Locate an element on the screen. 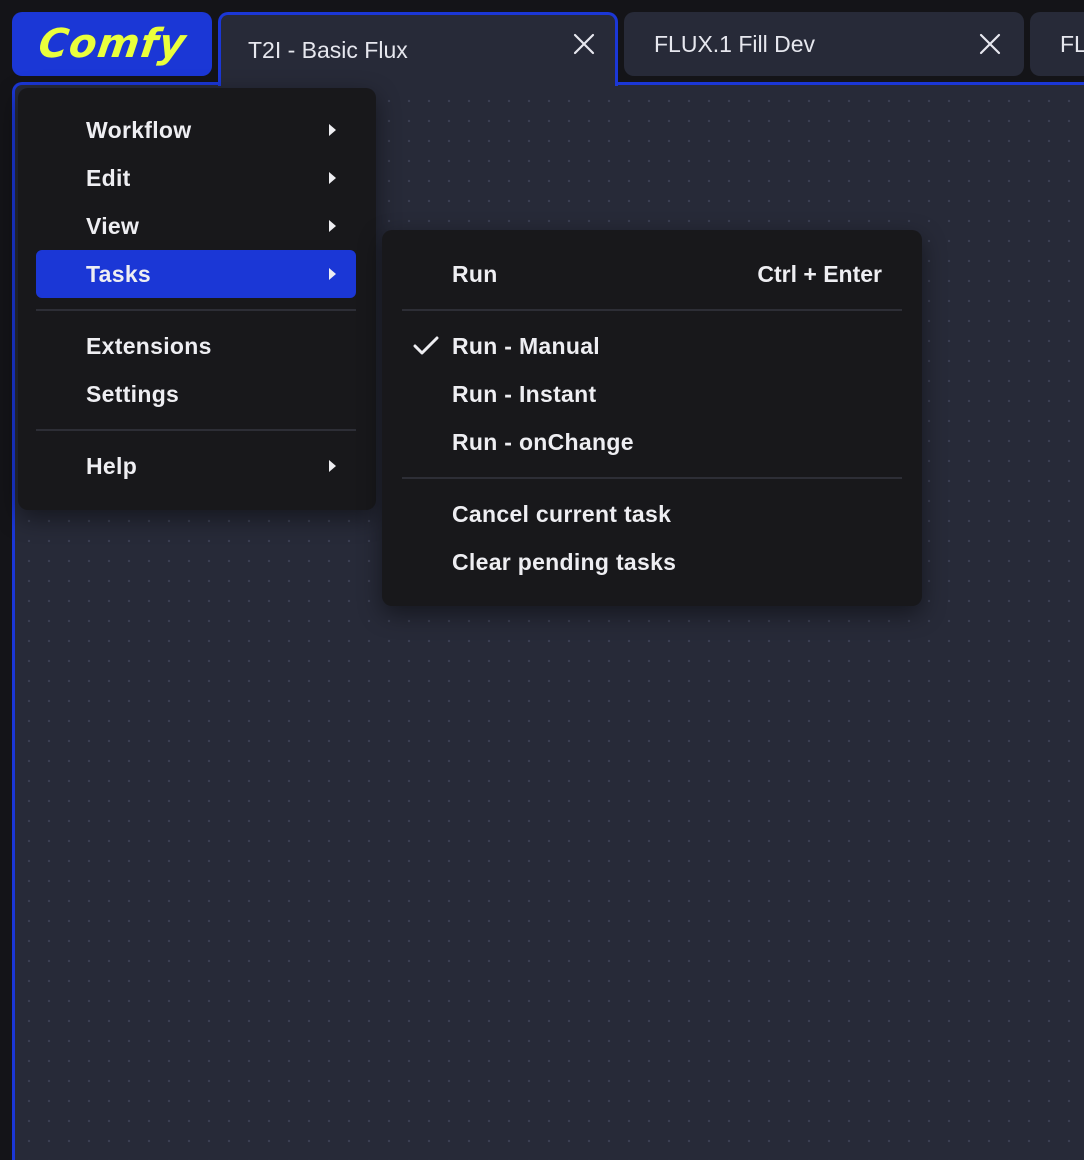 The width and height of the screenshot is (1084, 1160). menu-item-label: Cancel current task is located at coordinates (562, 513).